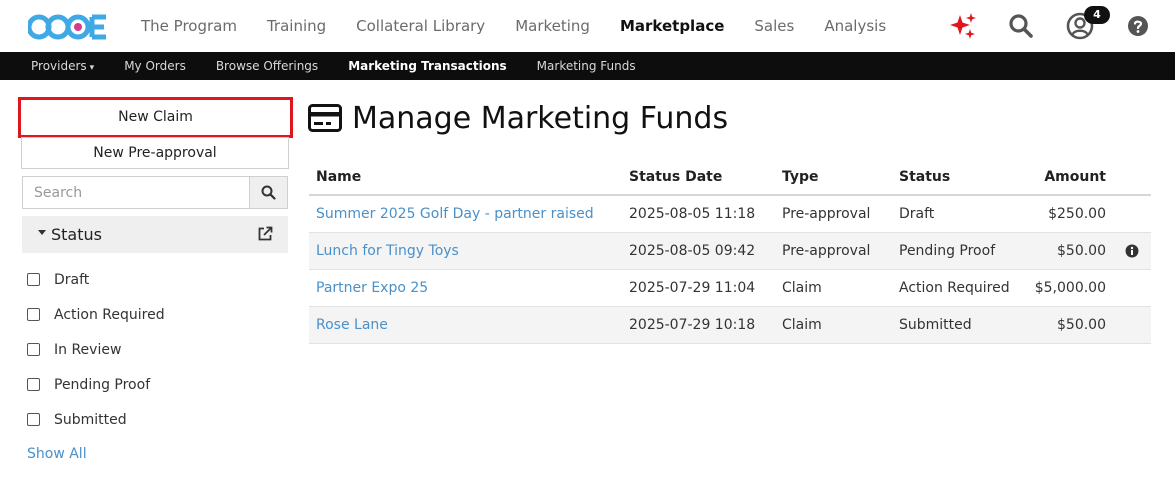 The width and height of the screenshot is (1175, 498). Describe the element at coordinates (954, 288) in the screenshot. I see `cell-status: Action Required` at that location.